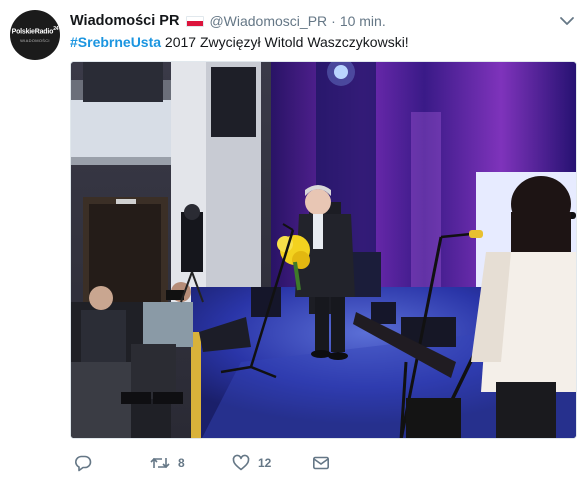 This screenshot has height=479, width=588. What do you see at coordinates (567, 20) in the screenshot?
I see `chevron-down-icon` at bounding box center [567, 20].